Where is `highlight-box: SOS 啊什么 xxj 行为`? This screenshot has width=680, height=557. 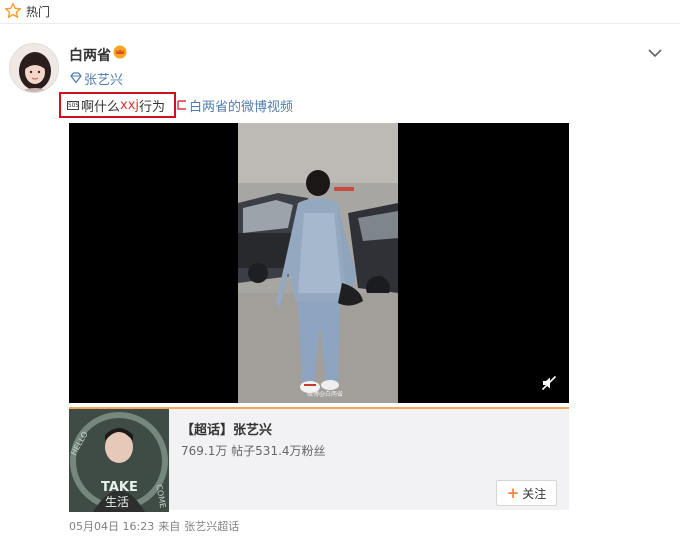
highlight-box: SOS 啊什么 xxj 行为 is located at coordinates (117, 105).